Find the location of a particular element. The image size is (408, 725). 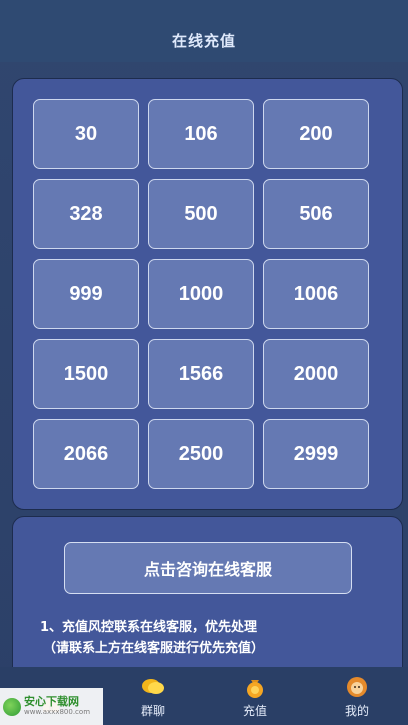

tab-recharge: 充值 is located at coordinates (255, 696).